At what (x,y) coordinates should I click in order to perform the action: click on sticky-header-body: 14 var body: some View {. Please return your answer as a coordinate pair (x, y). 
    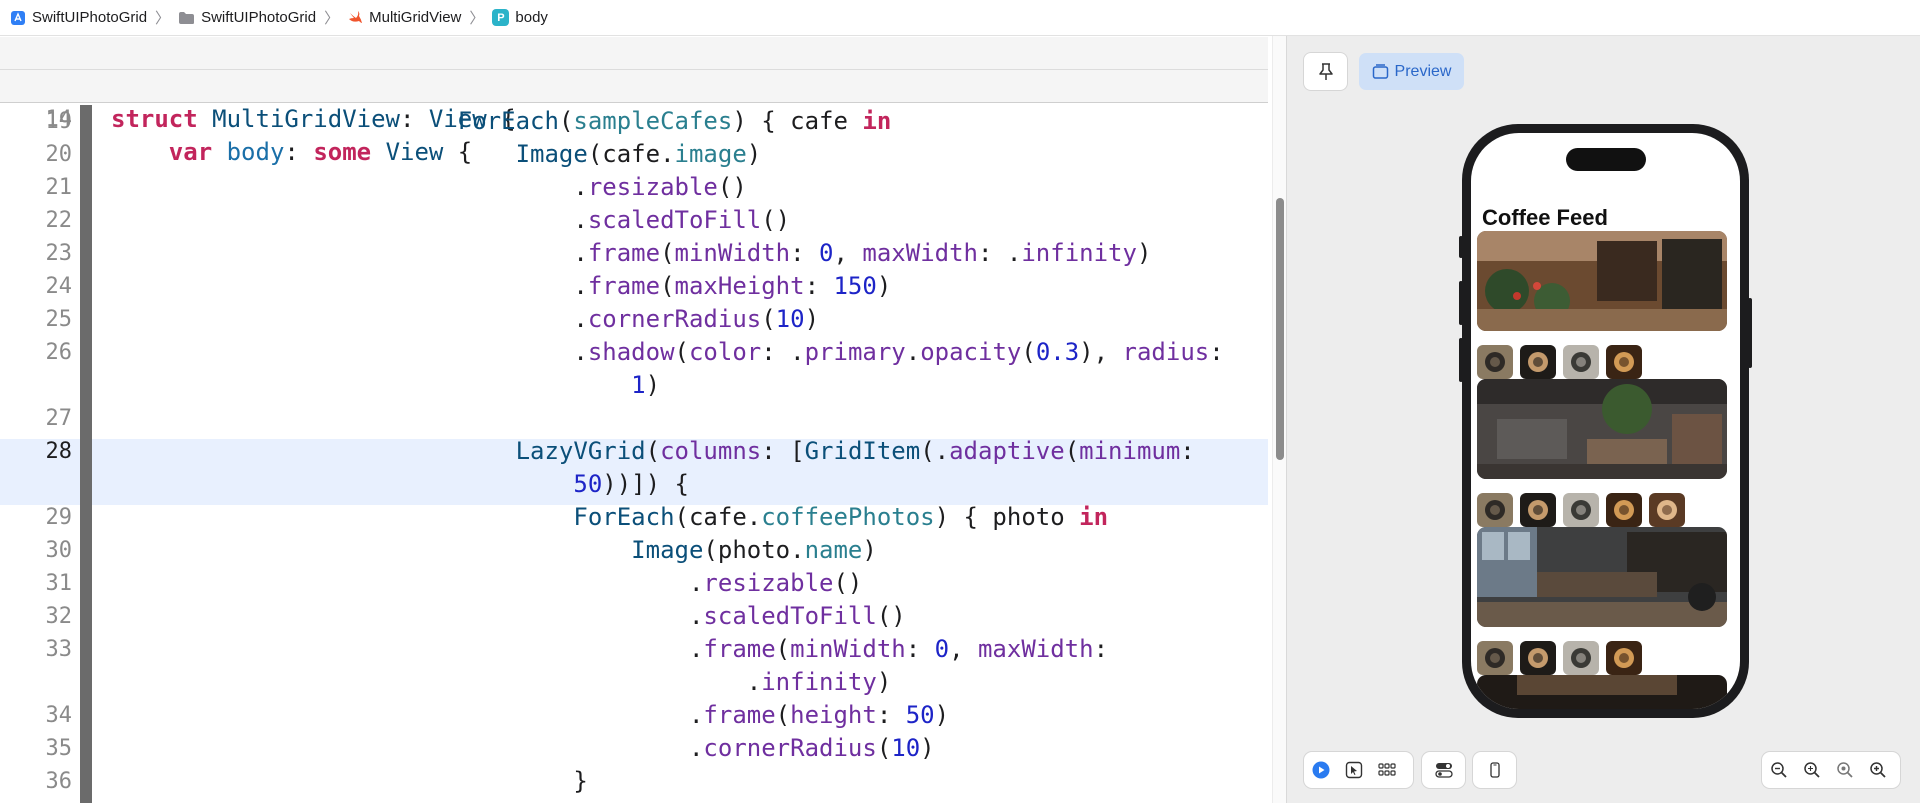
    Looking at the image, I should click on (634, 118).